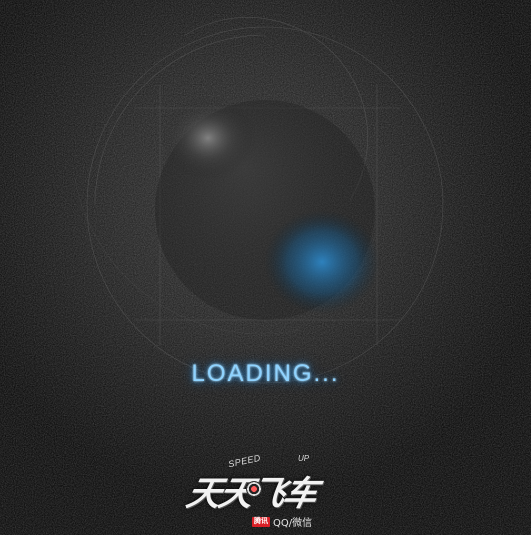  I want to click on blue-glow, so click(322, 262).